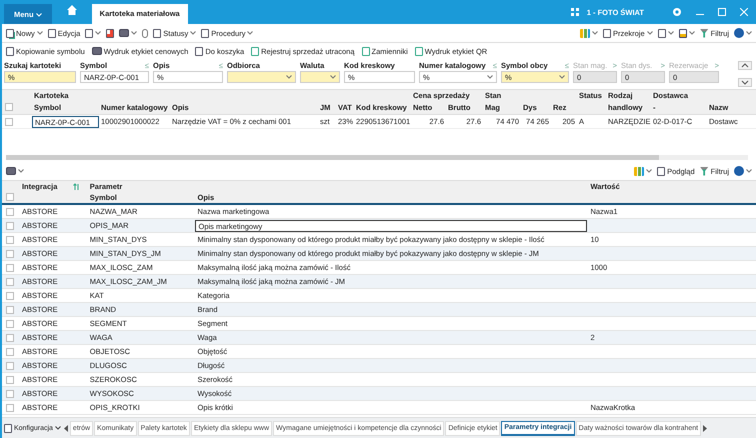  What do you see at coordinates (682, 33) in the screenshot?
I see `report-icon` at bounding box center [682, 33].